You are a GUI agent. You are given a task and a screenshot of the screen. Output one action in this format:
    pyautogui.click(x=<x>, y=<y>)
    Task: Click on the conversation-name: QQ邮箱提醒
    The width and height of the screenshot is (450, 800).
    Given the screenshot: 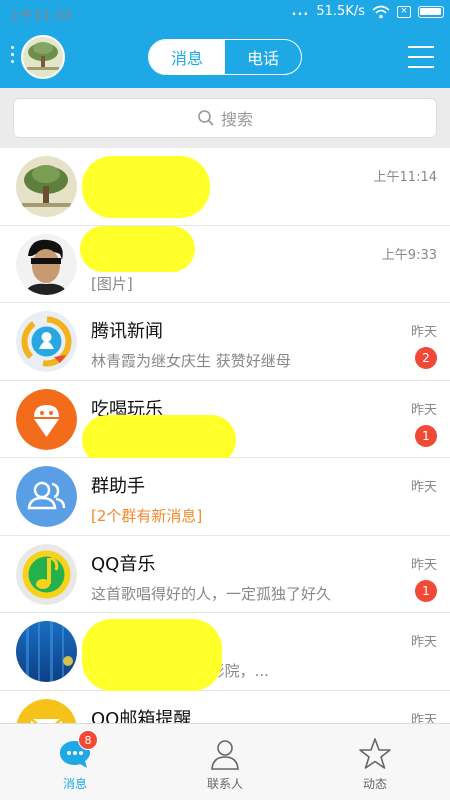 What is the action you would take?
    pyautogui.click(x=141, y=716)
    